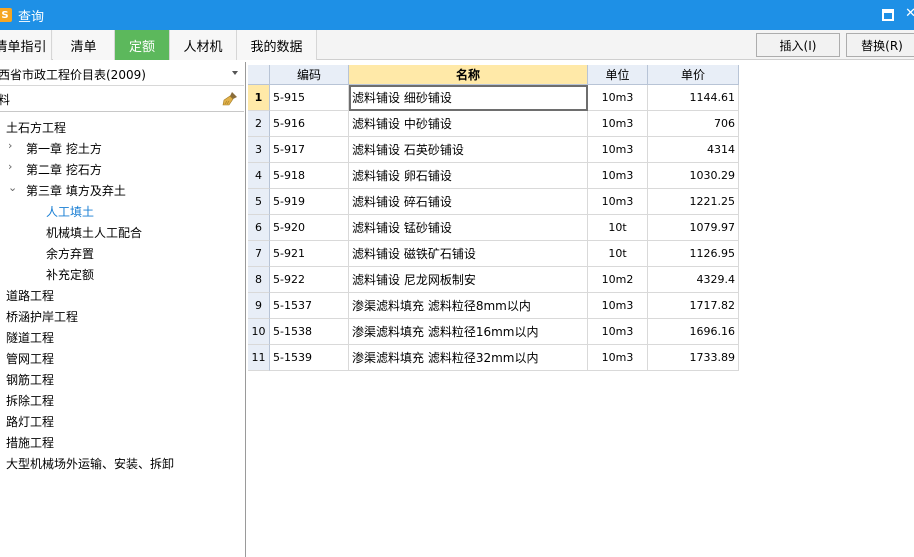 This screenshot has width=914, height=557. I want to click on tree-node: 补充定额, so click(70, 275).